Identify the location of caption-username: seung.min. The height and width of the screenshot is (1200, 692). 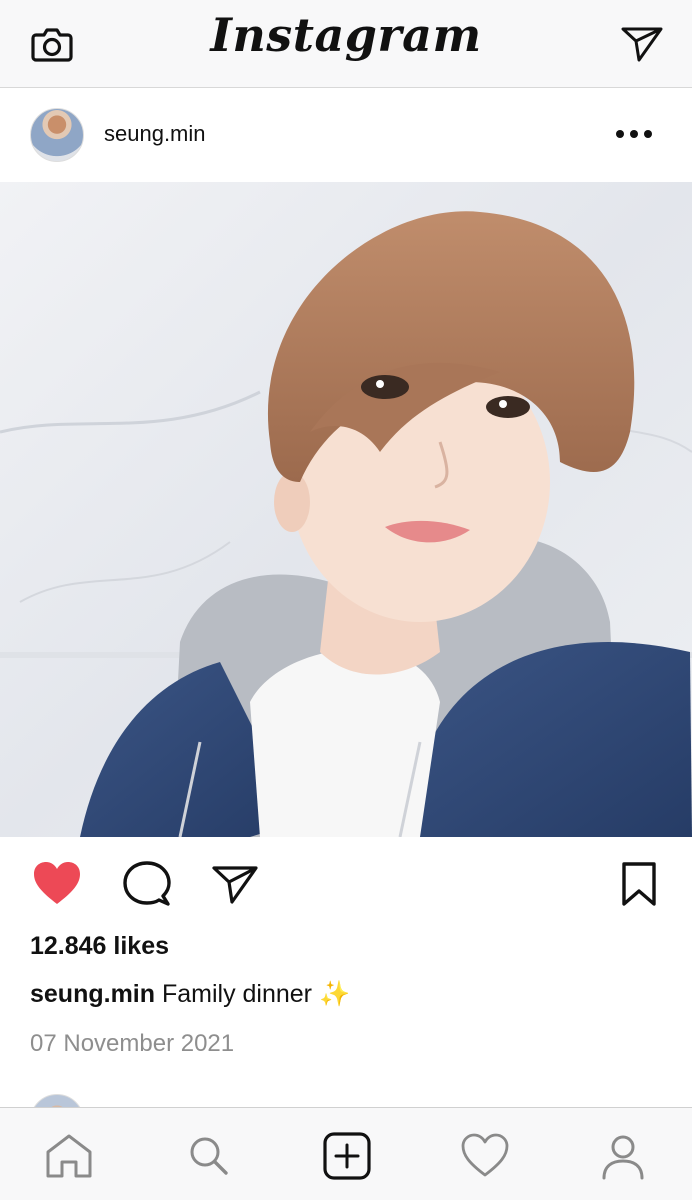
(92, 994).